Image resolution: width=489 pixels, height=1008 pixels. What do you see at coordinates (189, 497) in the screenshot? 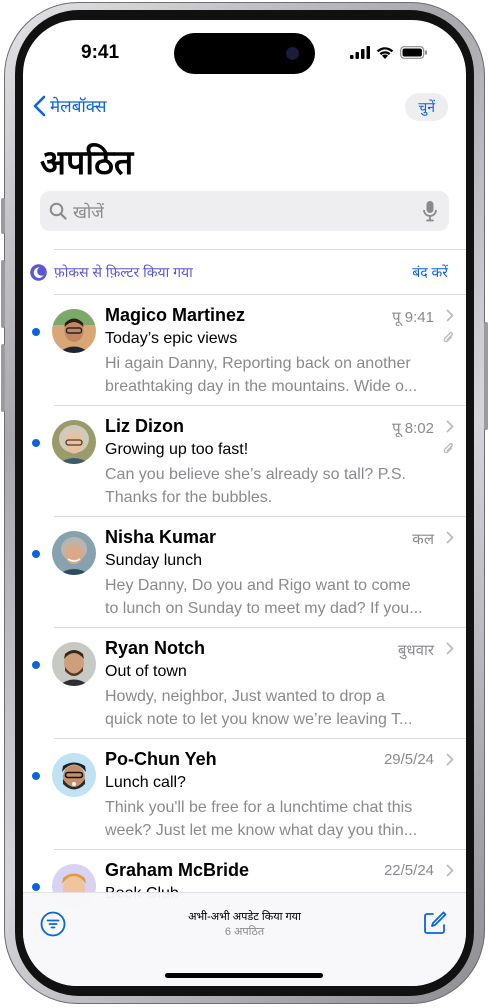
I see `preview-line: Thanks for the bubbles.` at bounding box center [189, 497].